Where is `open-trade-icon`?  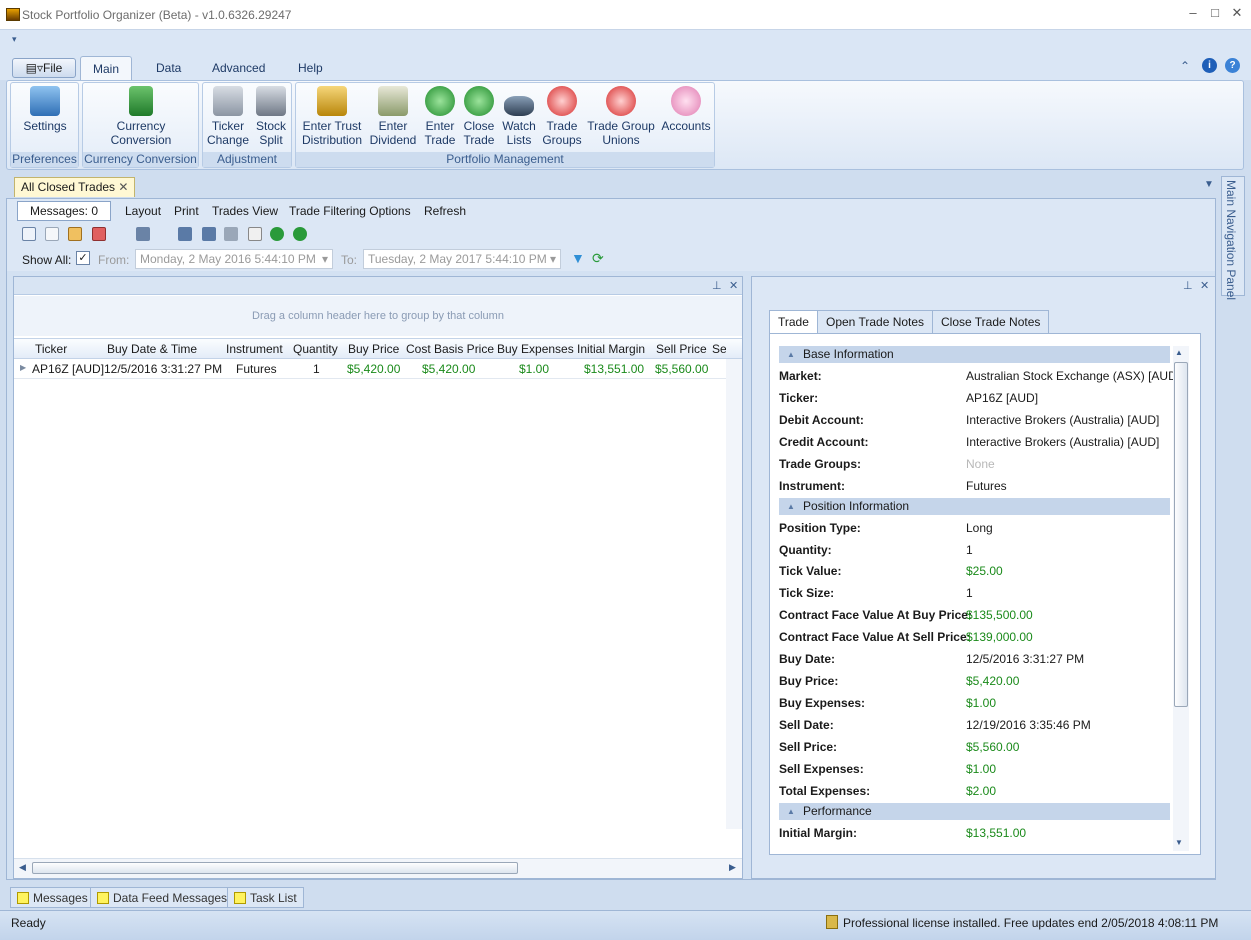
open-trade-icon is located at coordinates (277, 234).